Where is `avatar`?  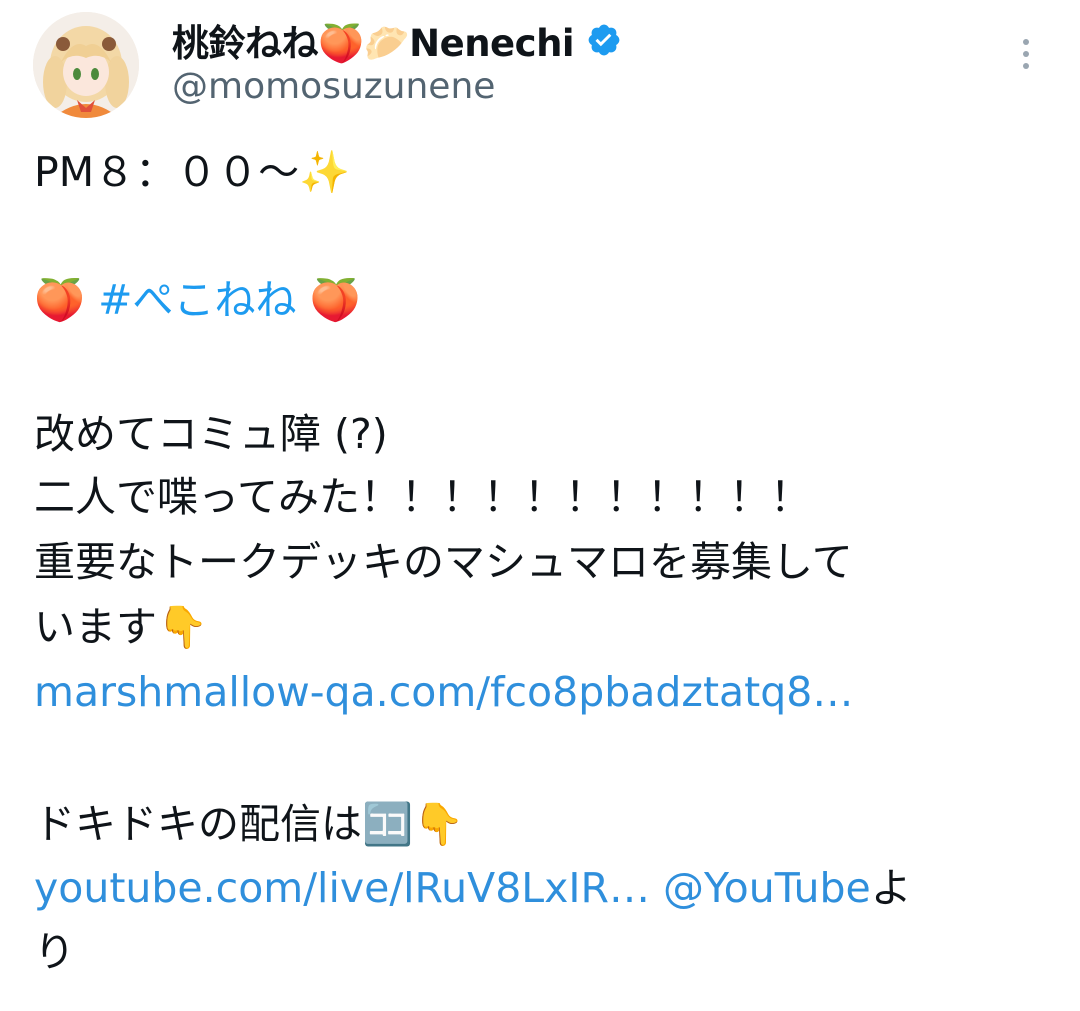
avatar is located at coordinates (86, 65).